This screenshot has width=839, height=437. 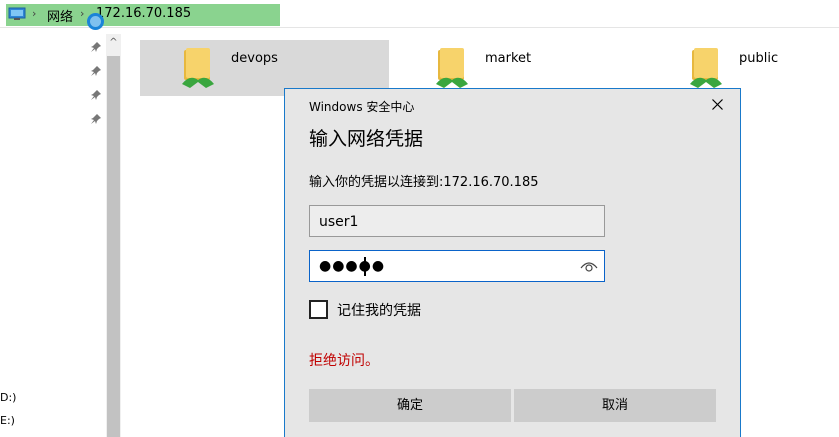 What do you see at coordinates (365, 266) in the screenshot?
I see `text-caret` at bounding box center [365, 266].